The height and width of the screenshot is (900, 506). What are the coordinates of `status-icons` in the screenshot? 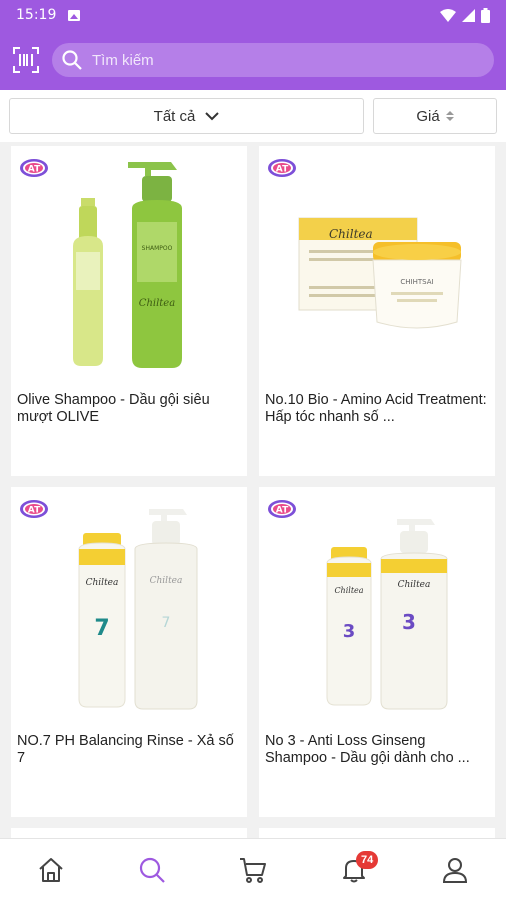 It's located at (465, 15).